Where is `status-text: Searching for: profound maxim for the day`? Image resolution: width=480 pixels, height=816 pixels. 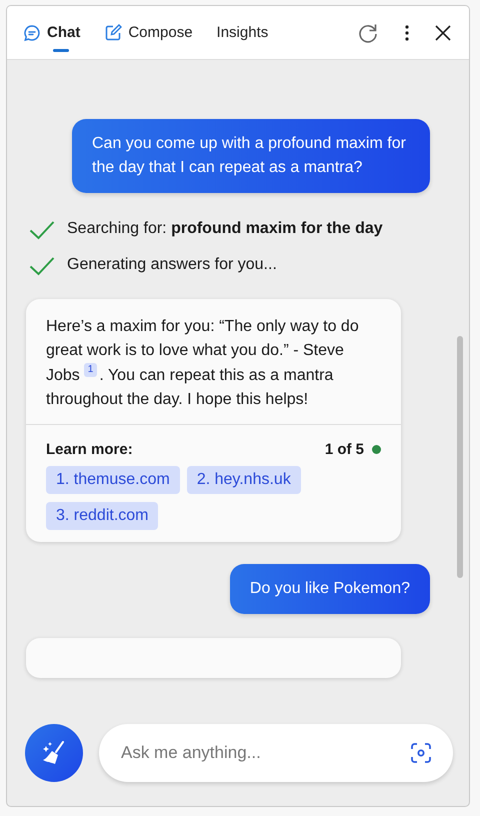
status-text: Searching for: profound maxim for the day is located at coordinates (225, 229).